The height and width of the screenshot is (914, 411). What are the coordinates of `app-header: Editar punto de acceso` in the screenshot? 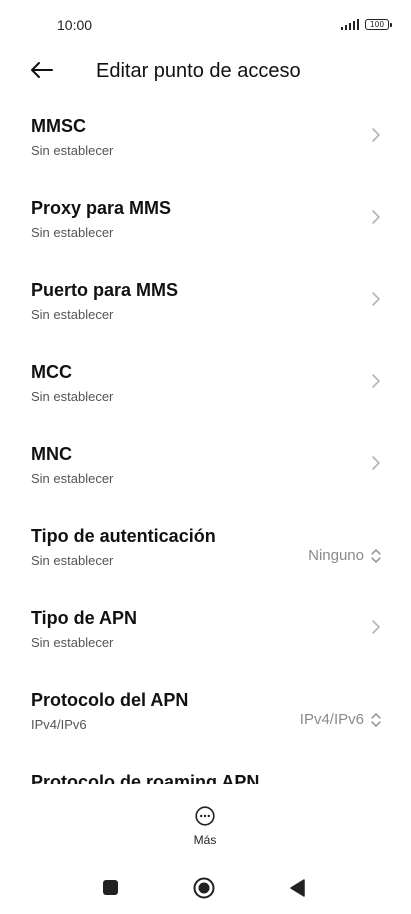 It's located at (205, 72).